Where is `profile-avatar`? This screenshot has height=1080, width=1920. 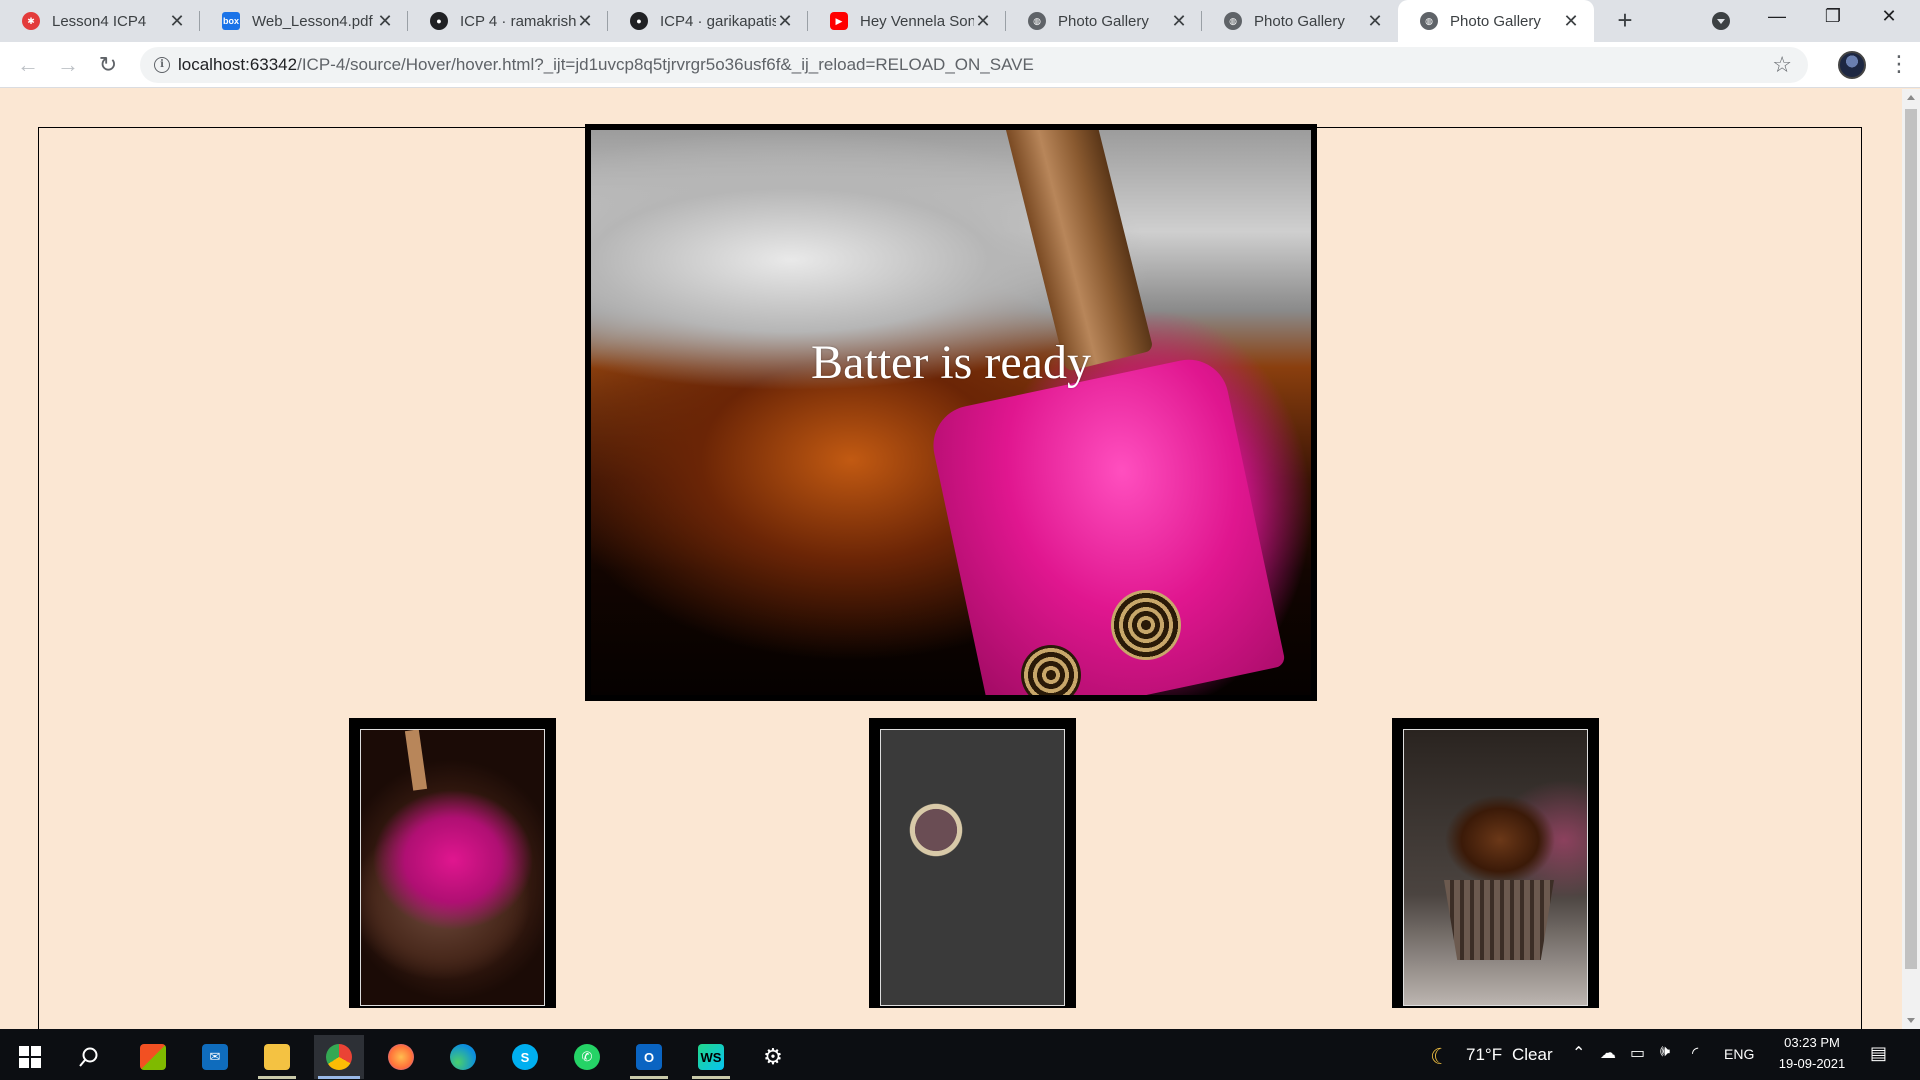 profile-avatar is located at coordinates (1852, 65).